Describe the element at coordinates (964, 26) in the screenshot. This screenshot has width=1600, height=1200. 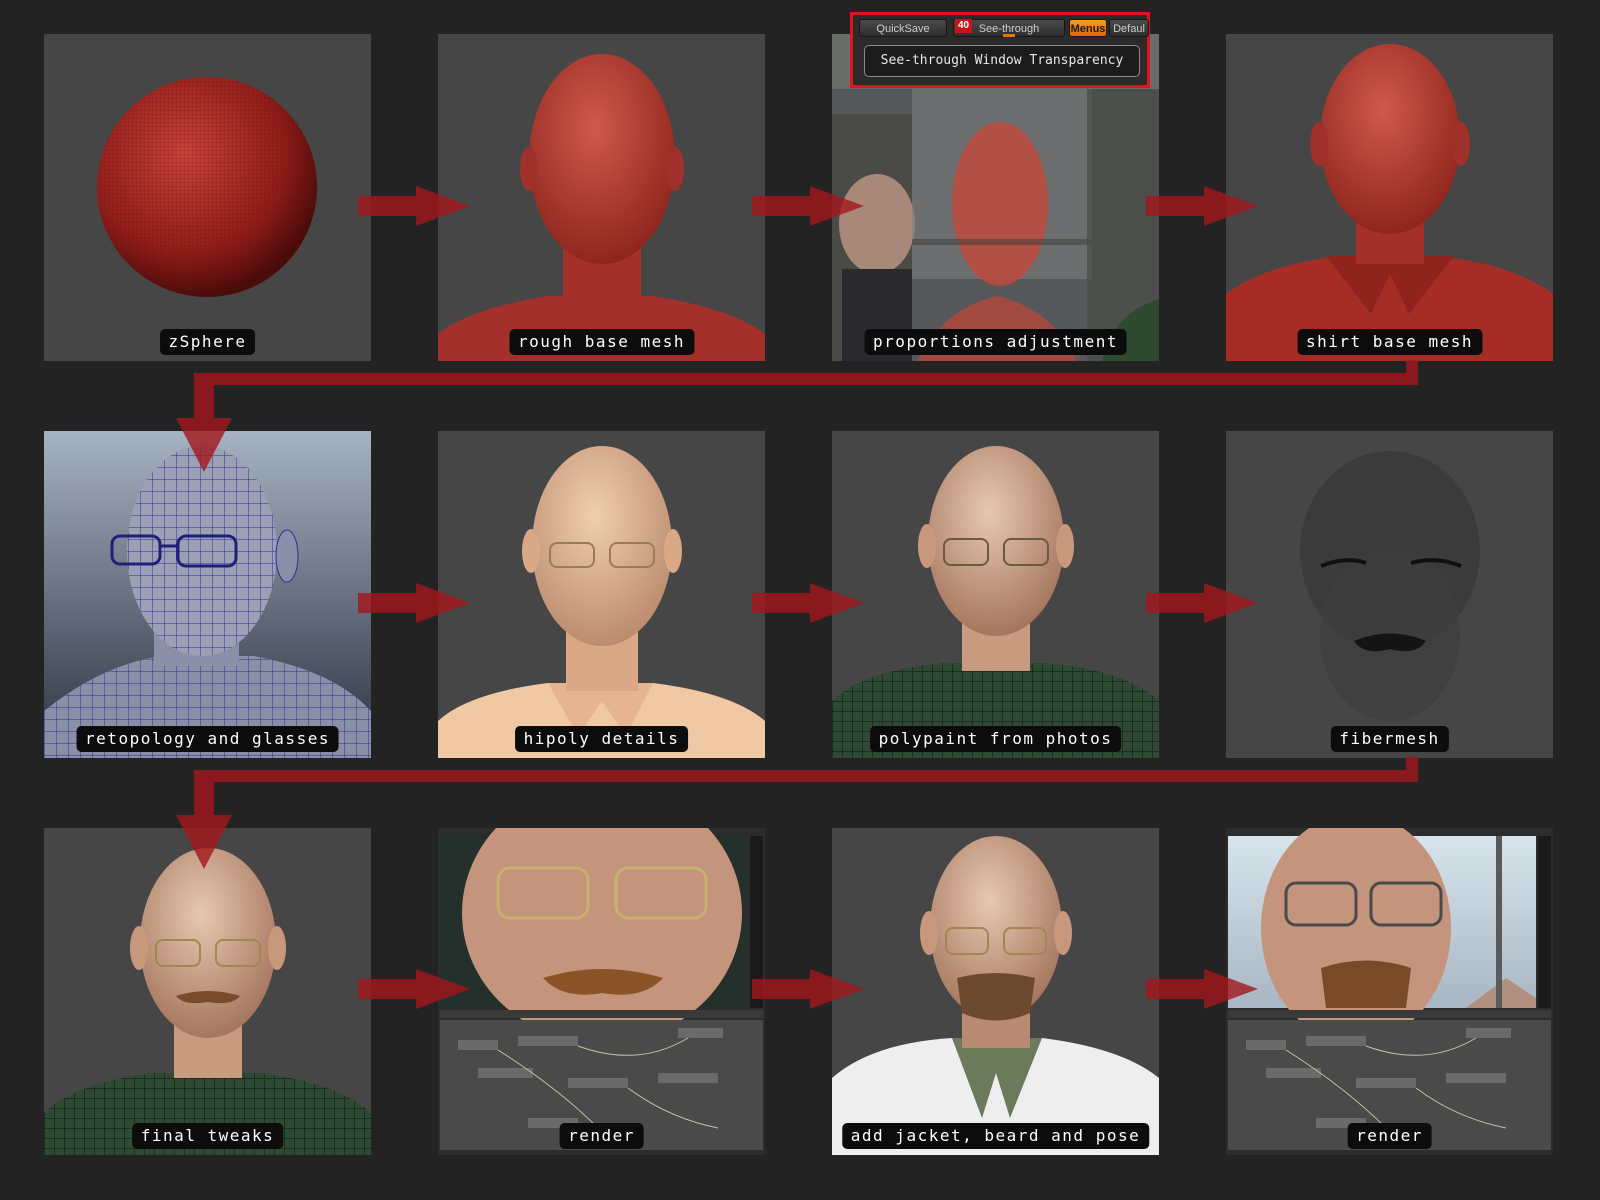
I see `see-through-value: 40` at that location.